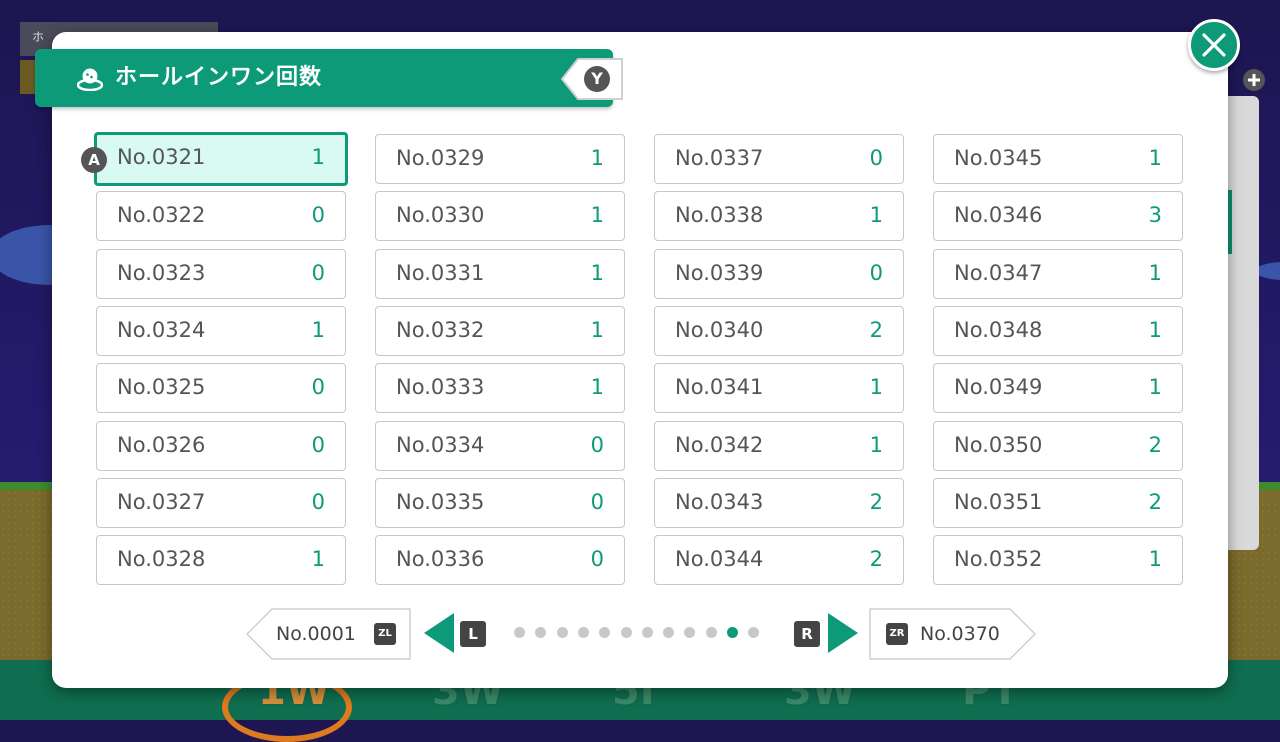 This screenshot has height=742, width=1280. I want to click on hole-cell: No.0326 0, so click(221, 445).